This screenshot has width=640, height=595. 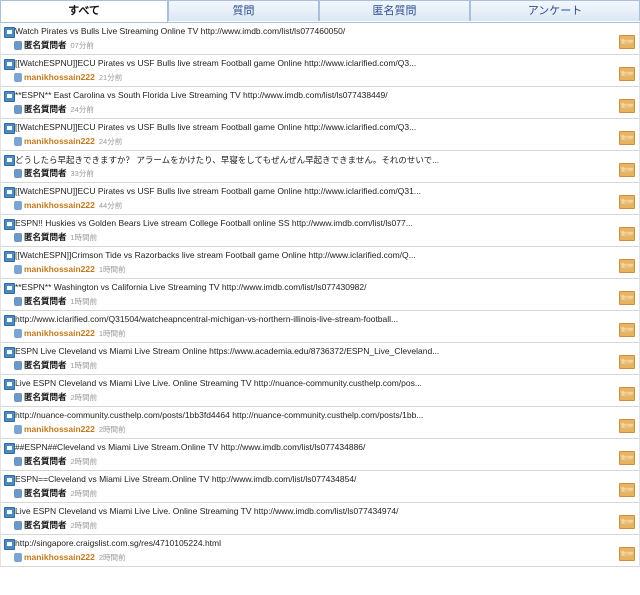 What do you see at coordinates (84, 11) in the screenshot?
I see `tab-all: すべて` at bounding box center [84, 11].